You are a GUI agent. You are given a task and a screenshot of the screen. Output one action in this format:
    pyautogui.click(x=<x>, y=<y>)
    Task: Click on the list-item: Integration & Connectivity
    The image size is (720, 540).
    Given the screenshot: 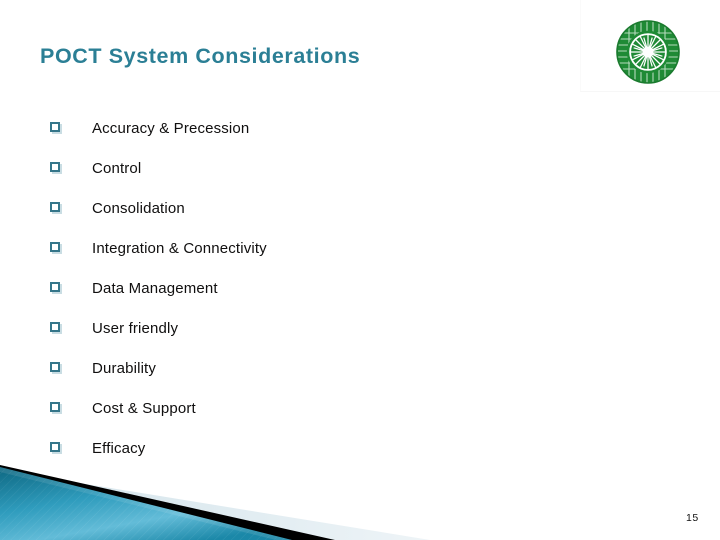 What is the action you would take?
    pyautogui.click(x=348, y=248)
    